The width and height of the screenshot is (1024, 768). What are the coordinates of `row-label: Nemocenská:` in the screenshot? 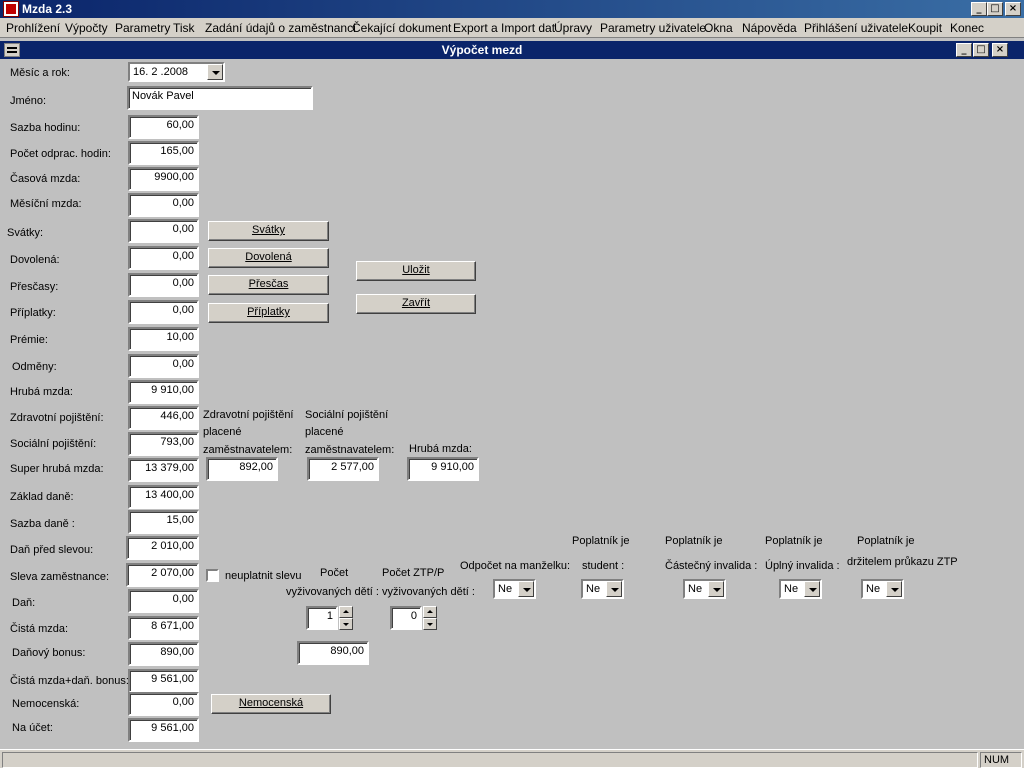 It's located at (46, 704).